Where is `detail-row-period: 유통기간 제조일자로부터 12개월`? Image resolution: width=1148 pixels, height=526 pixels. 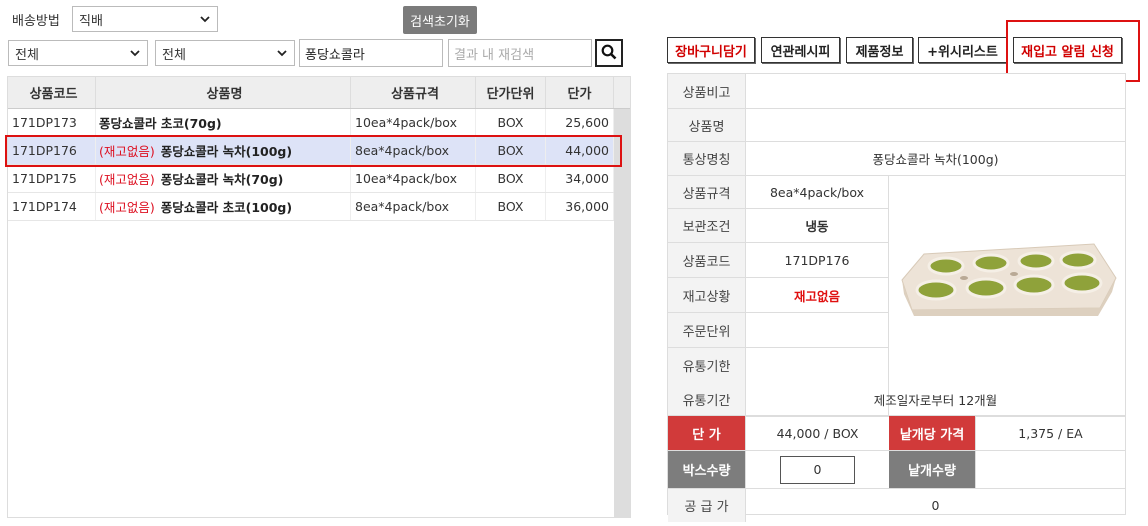 detail-row-period: 유통기간 제조일자로부터 12개월 is located at coordinates (896, 399).